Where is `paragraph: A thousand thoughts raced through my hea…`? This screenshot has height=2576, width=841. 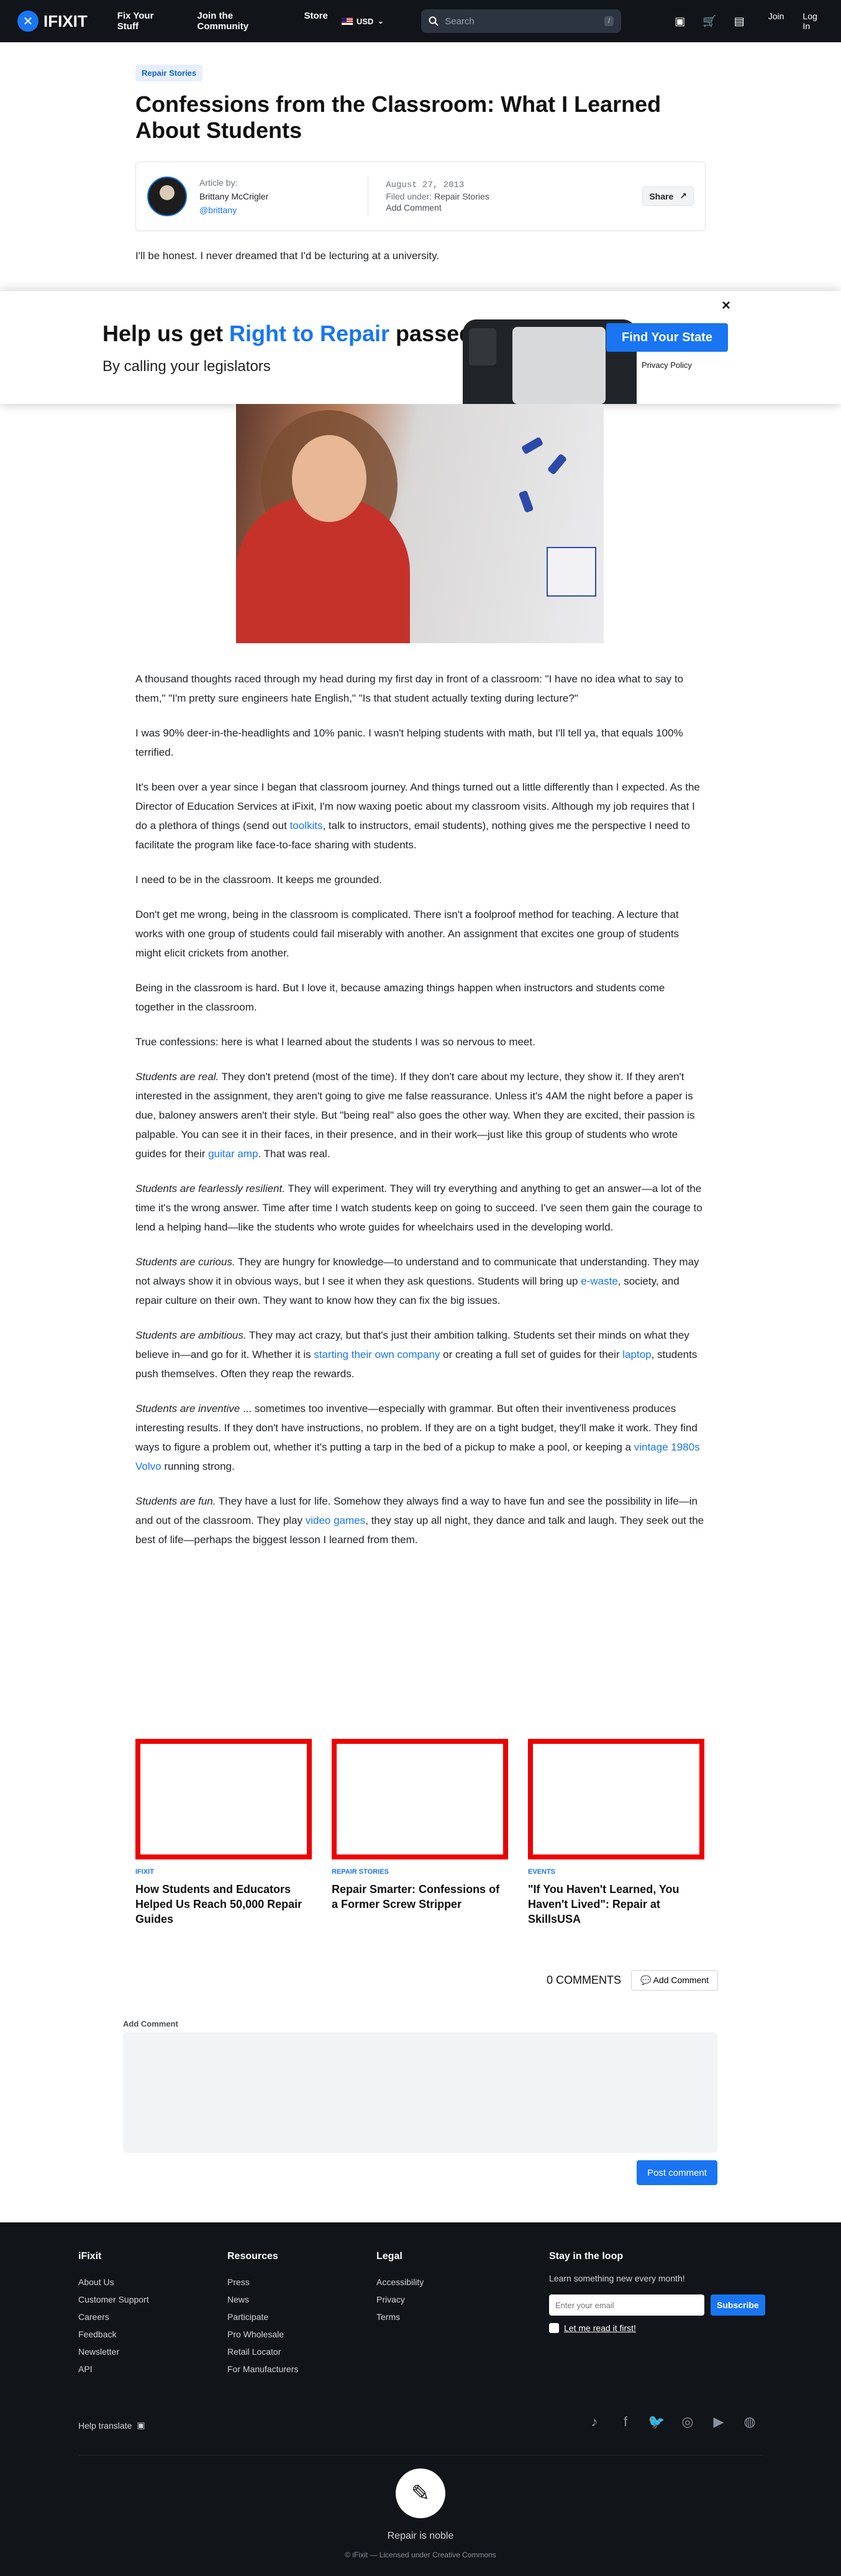
paragraph: A thousand thoughts raced through my hea… is located at coordinates (409, 688).